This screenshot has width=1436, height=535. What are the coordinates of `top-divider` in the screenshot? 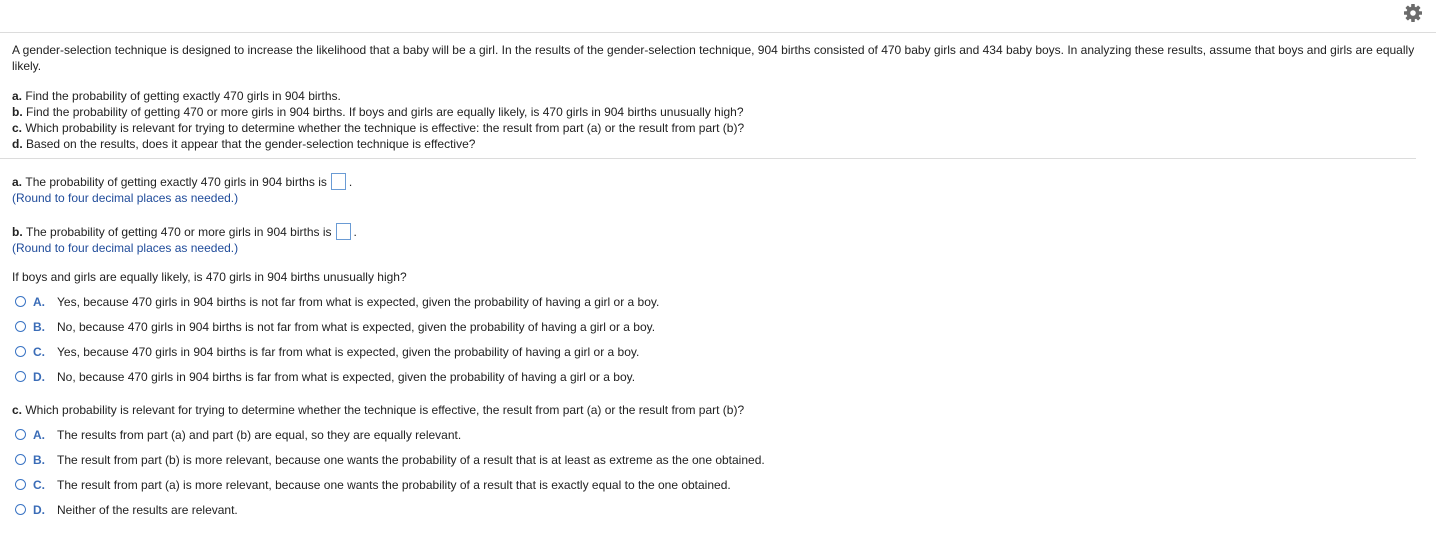 It's located at (718, 32).